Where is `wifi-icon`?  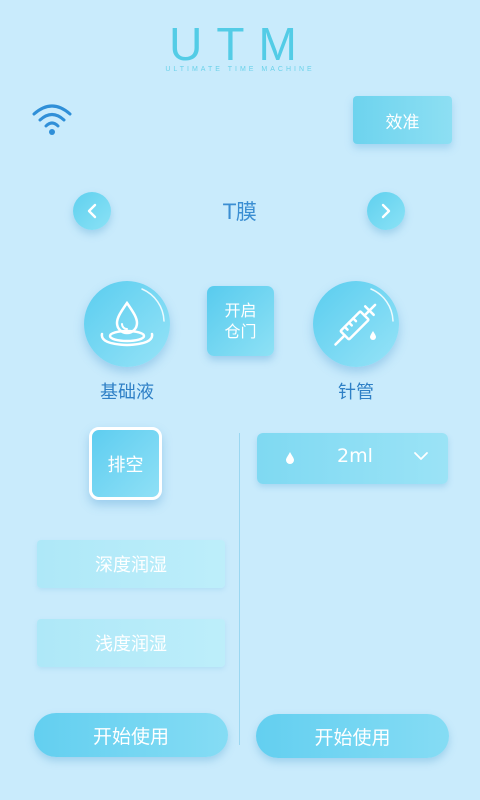 wifi-icon is located at coordinates (52, 120).